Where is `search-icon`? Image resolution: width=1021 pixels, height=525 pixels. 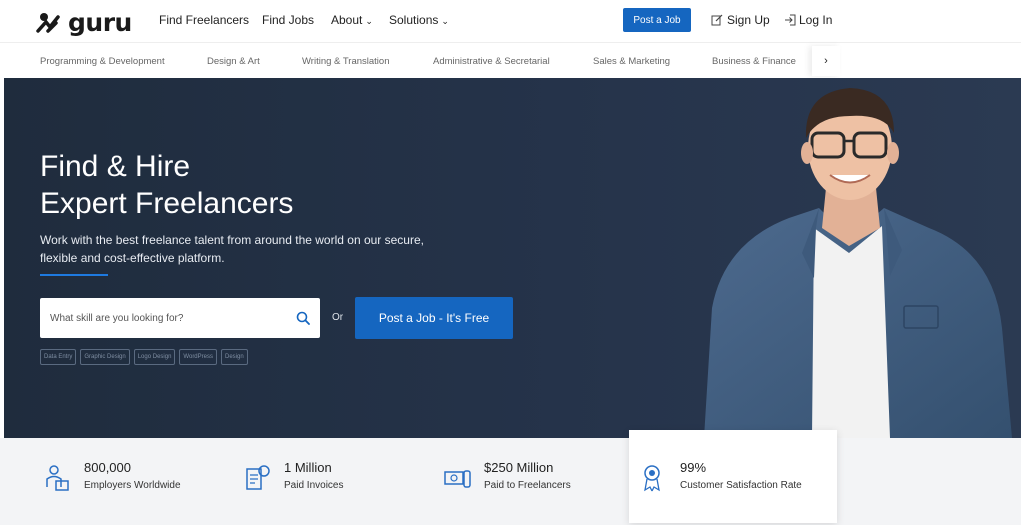 search-icon is located at coordinates (303, 318).